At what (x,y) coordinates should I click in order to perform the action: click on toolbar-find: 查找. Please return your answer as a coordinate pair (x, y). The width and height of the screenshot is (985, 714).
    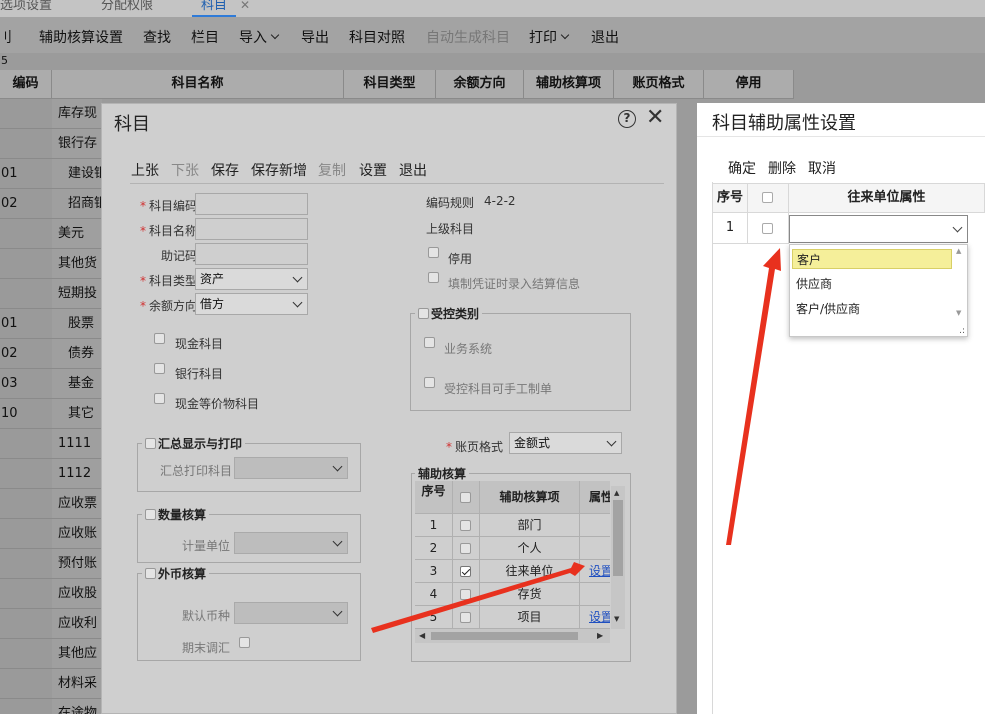
    Looking at the image, I should click on (157, 37).